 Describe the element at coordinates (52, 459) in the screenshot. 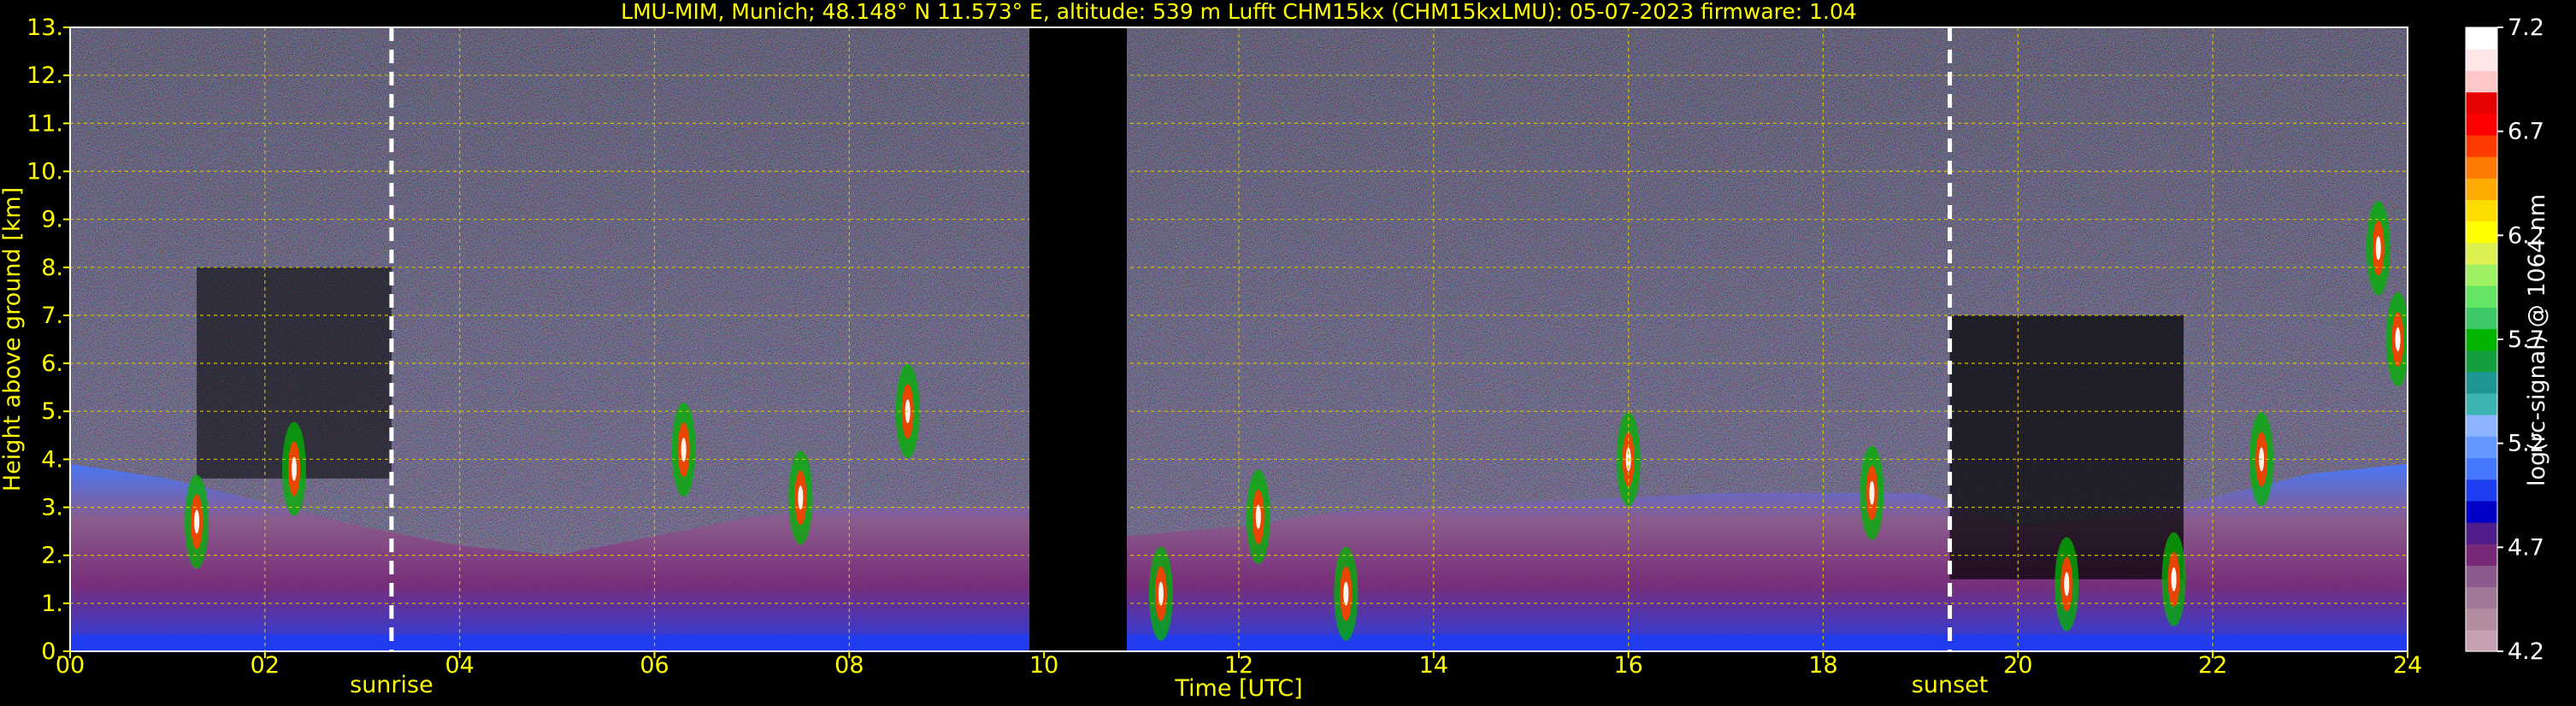

I see `y-tick-label: 4.` at that location.